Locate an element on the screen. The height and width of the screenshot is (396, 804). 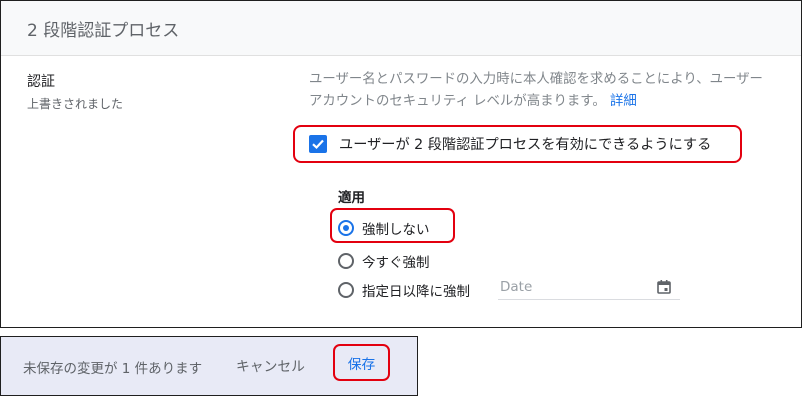
check-icon is located at coordinates (318, 144).